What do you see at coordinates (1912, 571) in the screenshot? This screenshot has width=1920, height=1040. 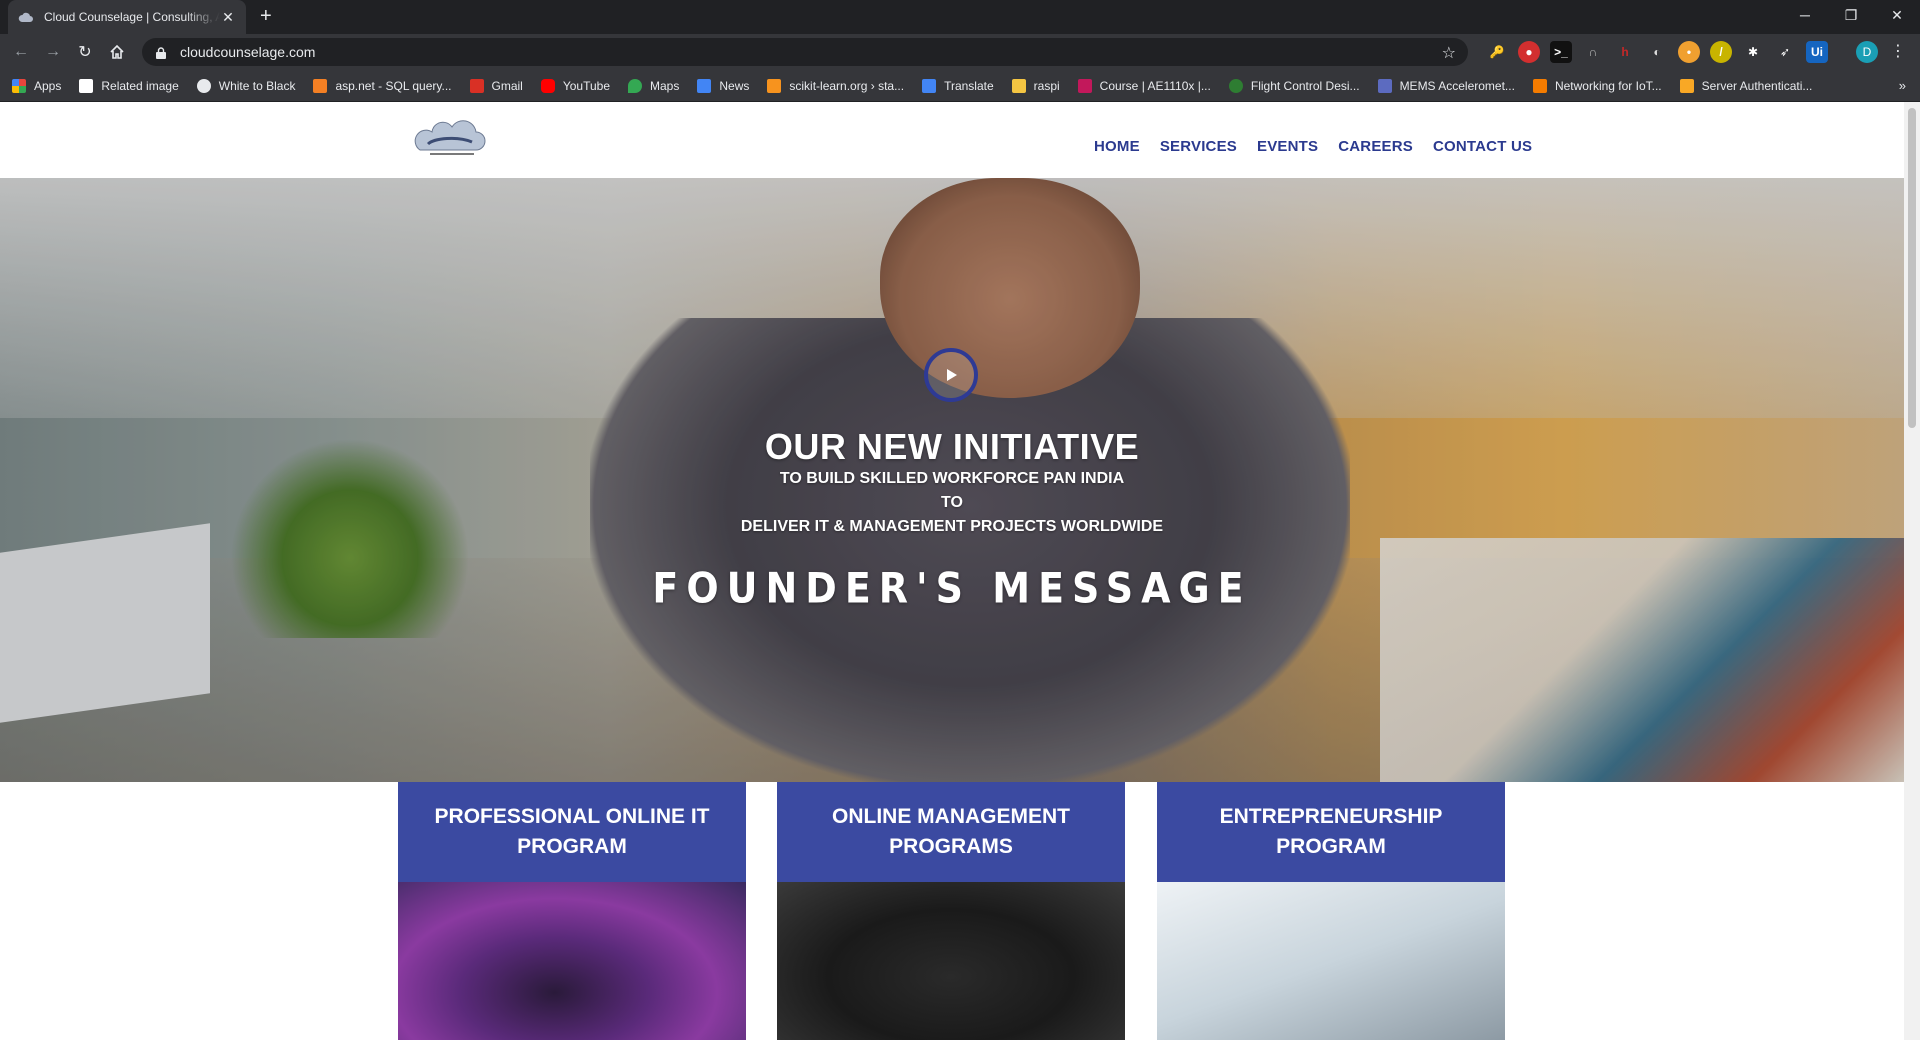 I see `page-scrollbar` at bounding box center [1912, 571].